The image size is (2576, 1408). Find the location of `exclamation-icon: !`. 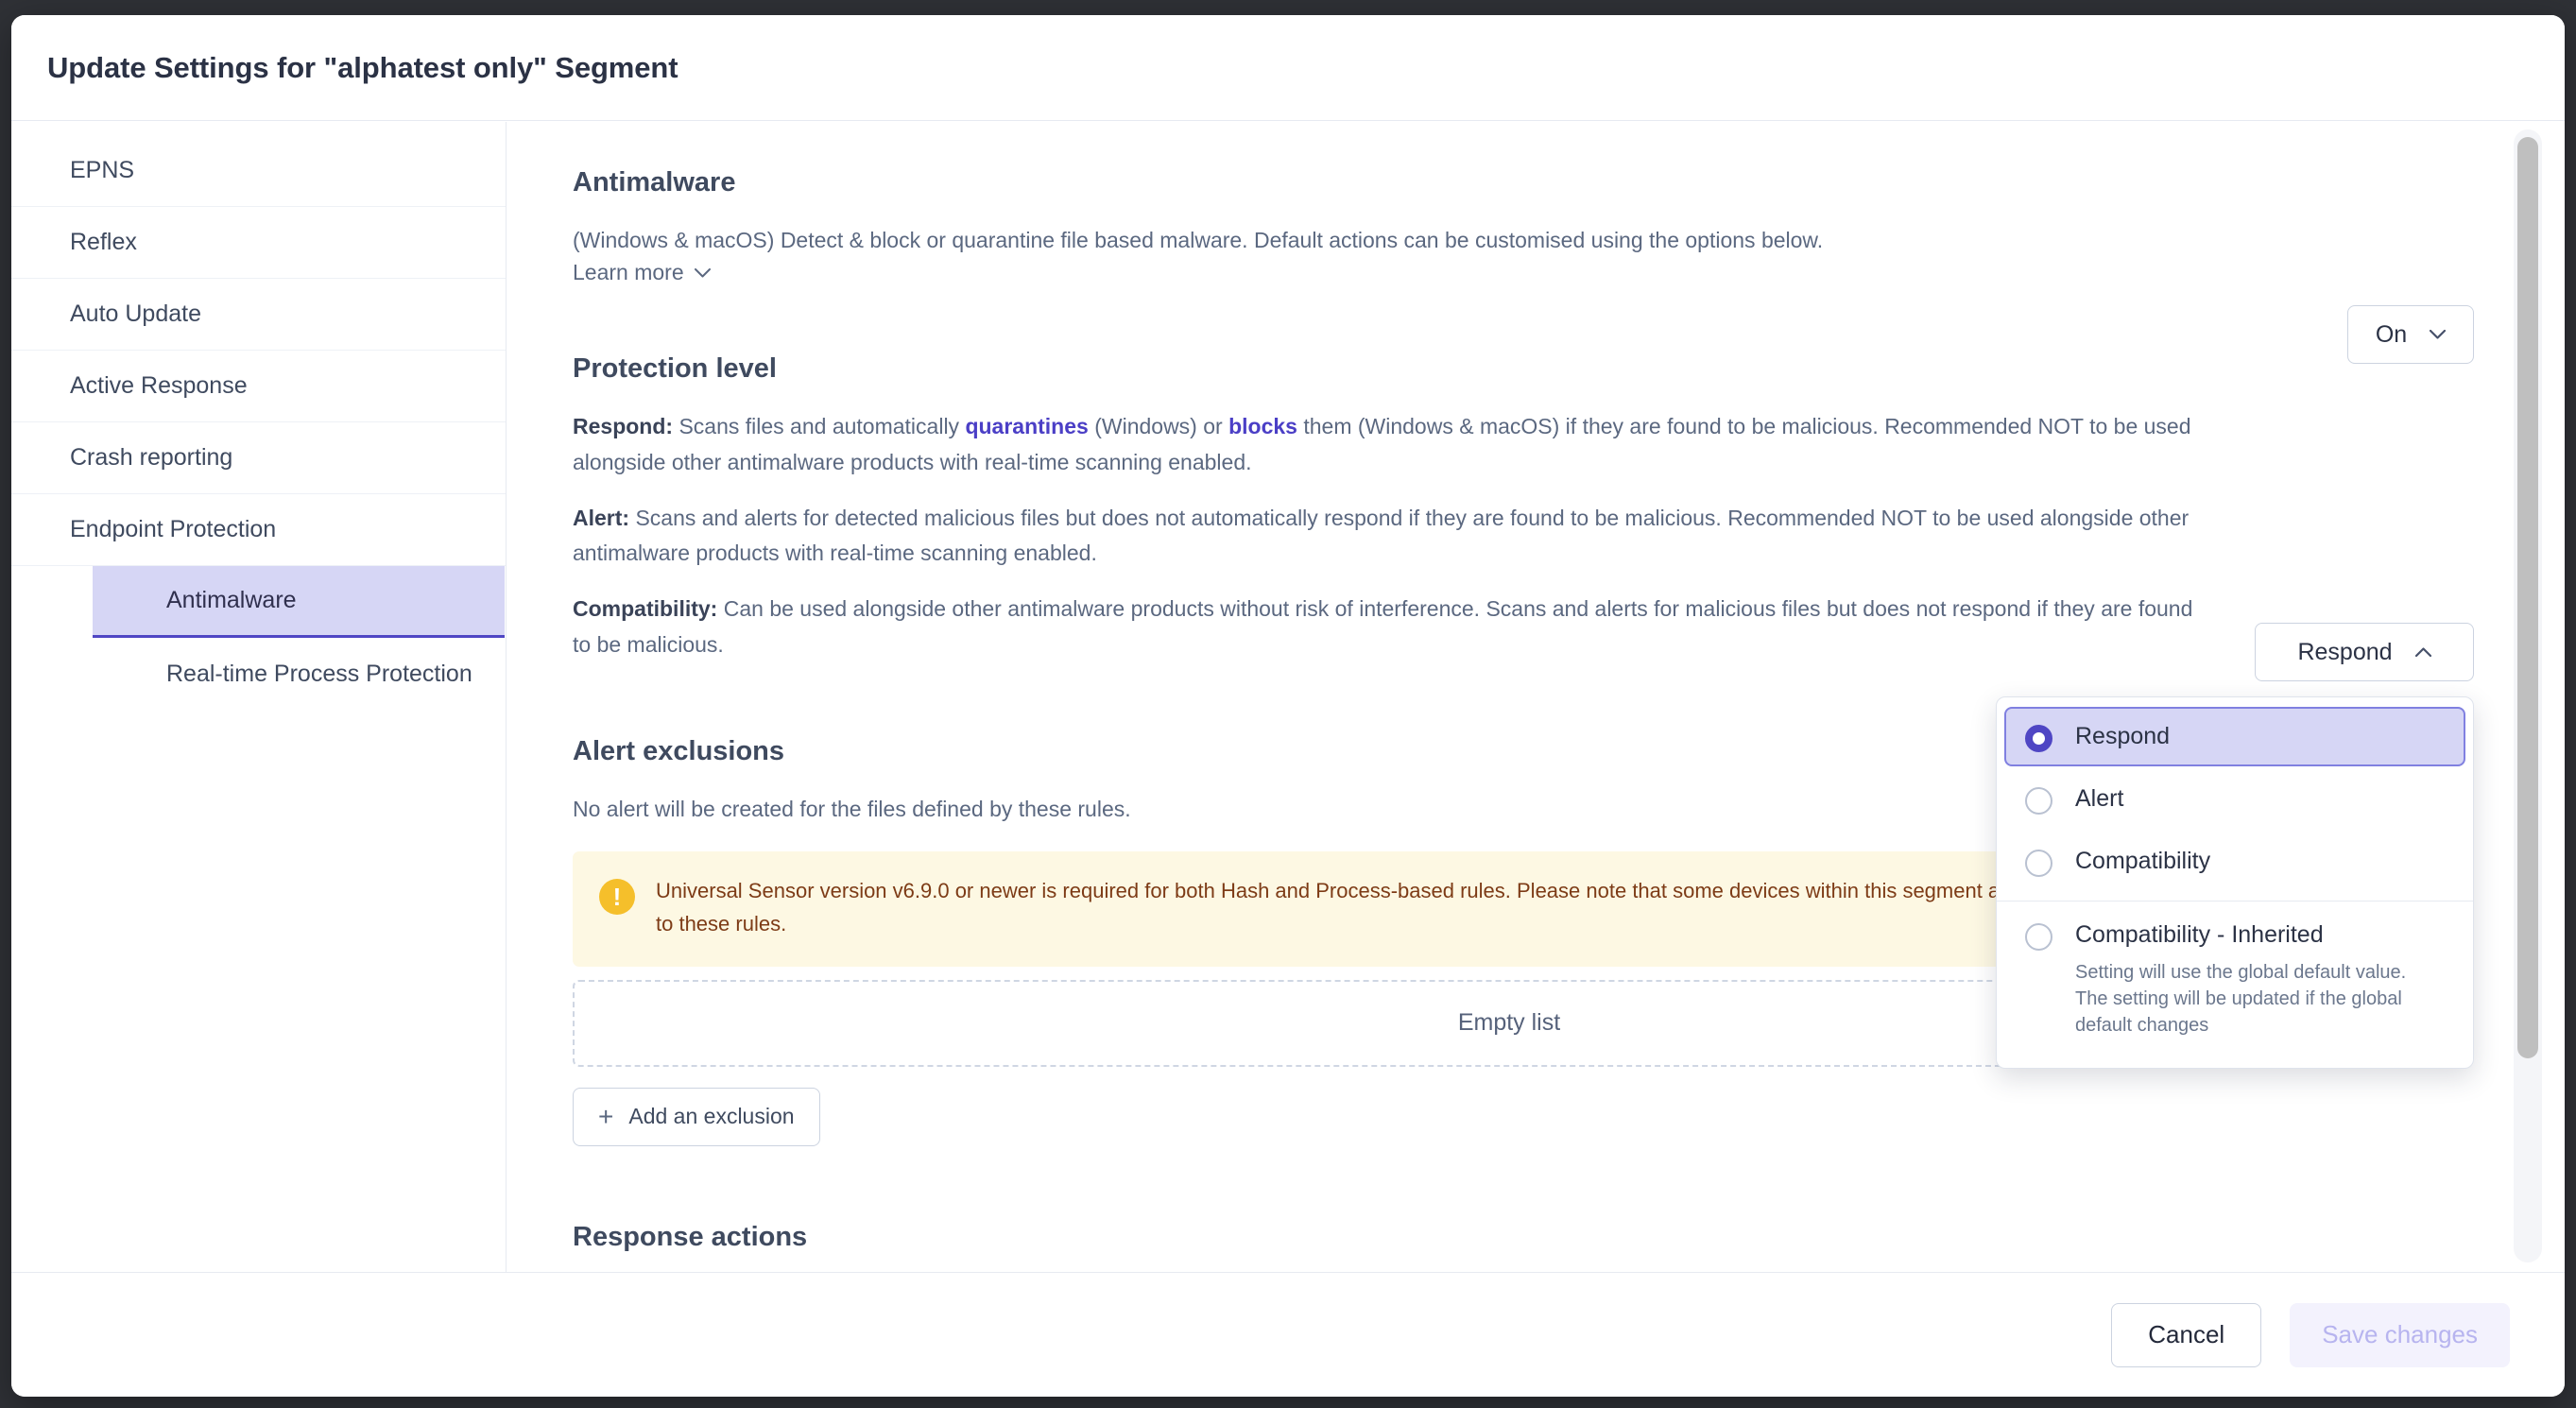

exclamation-icon: ! is located at coordinates (617, 897).